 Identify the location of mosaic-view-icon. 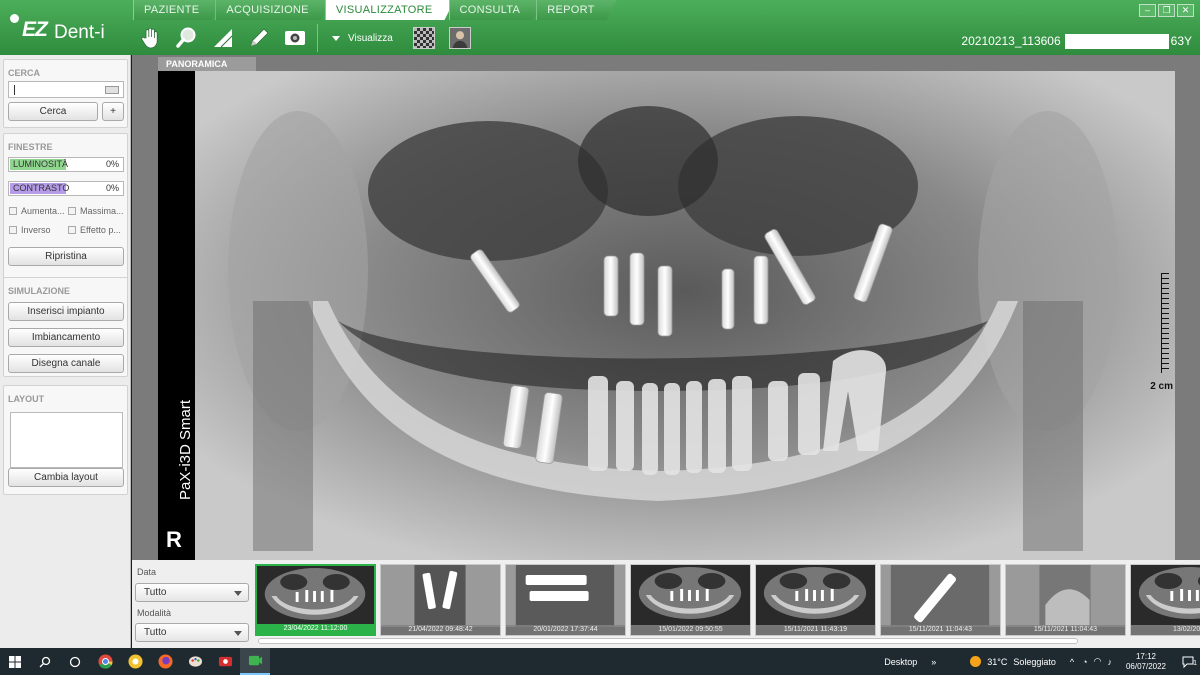
(423, 38).